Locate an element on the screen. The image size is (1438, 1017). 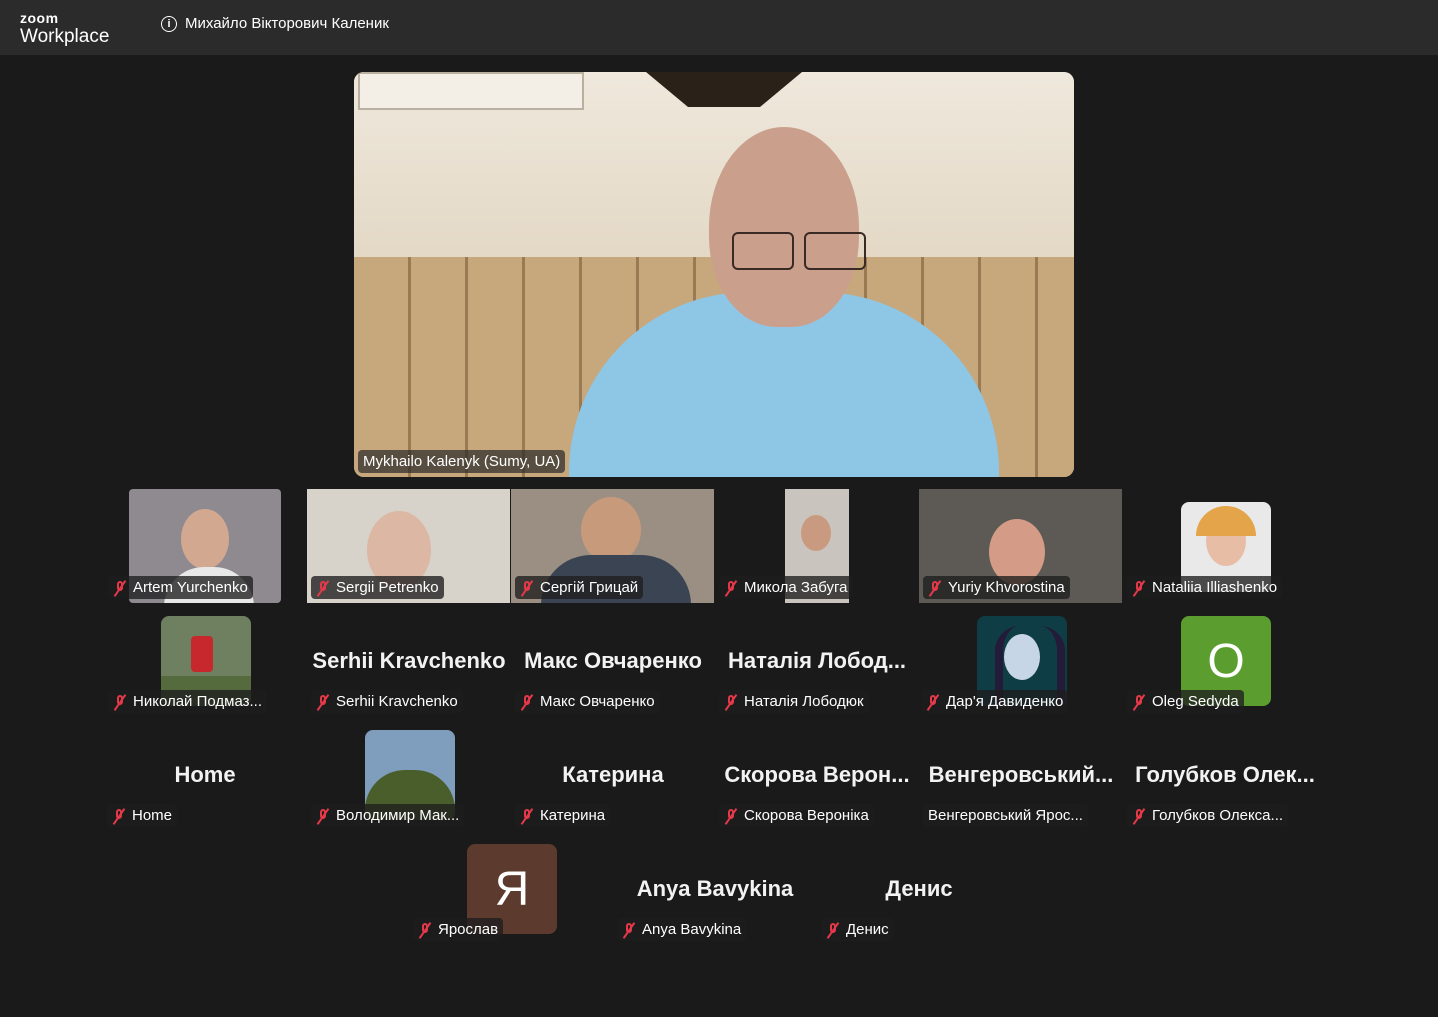
participant-name: Микола Забуга is located at coordinates (786, 587).